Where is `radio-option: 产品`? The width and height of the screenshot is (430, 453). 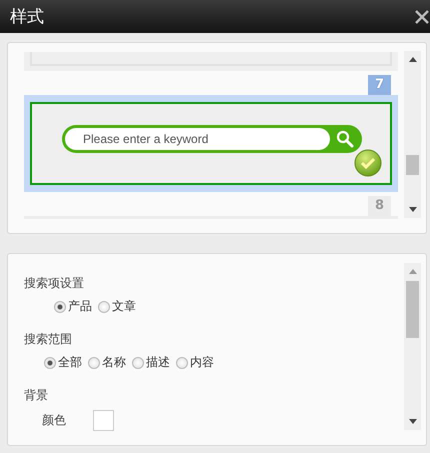 radio-option: 产品 is located at coordinates (73, 306).